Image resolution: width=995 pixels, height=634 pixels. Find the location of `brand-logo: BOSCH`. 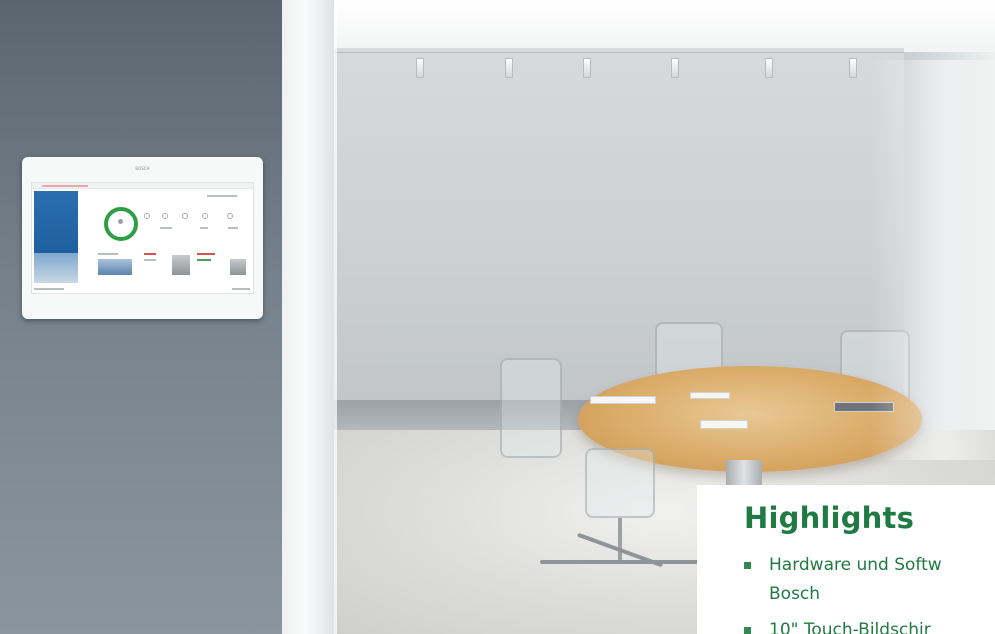

brand-logo: BOSCH is located at coordinates (142, 168).